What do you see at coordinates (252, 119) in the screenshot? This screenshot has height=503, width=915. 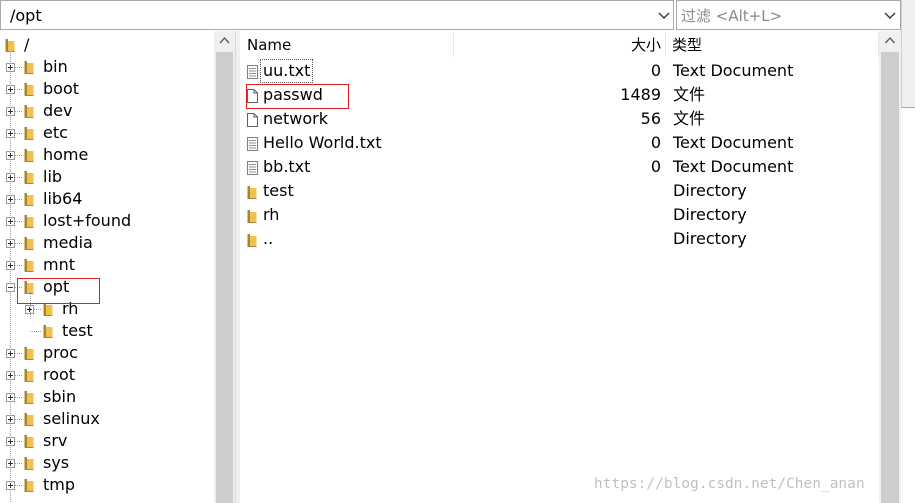 I see `file-icon` at bounding box center [252, 119].